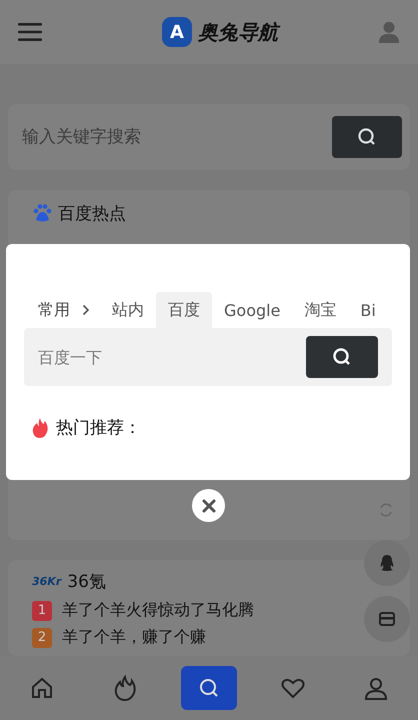  What do you see at coordinates (42, 213) in the screenshot?
I see `paw-icon` at bounding box center [42, 213].